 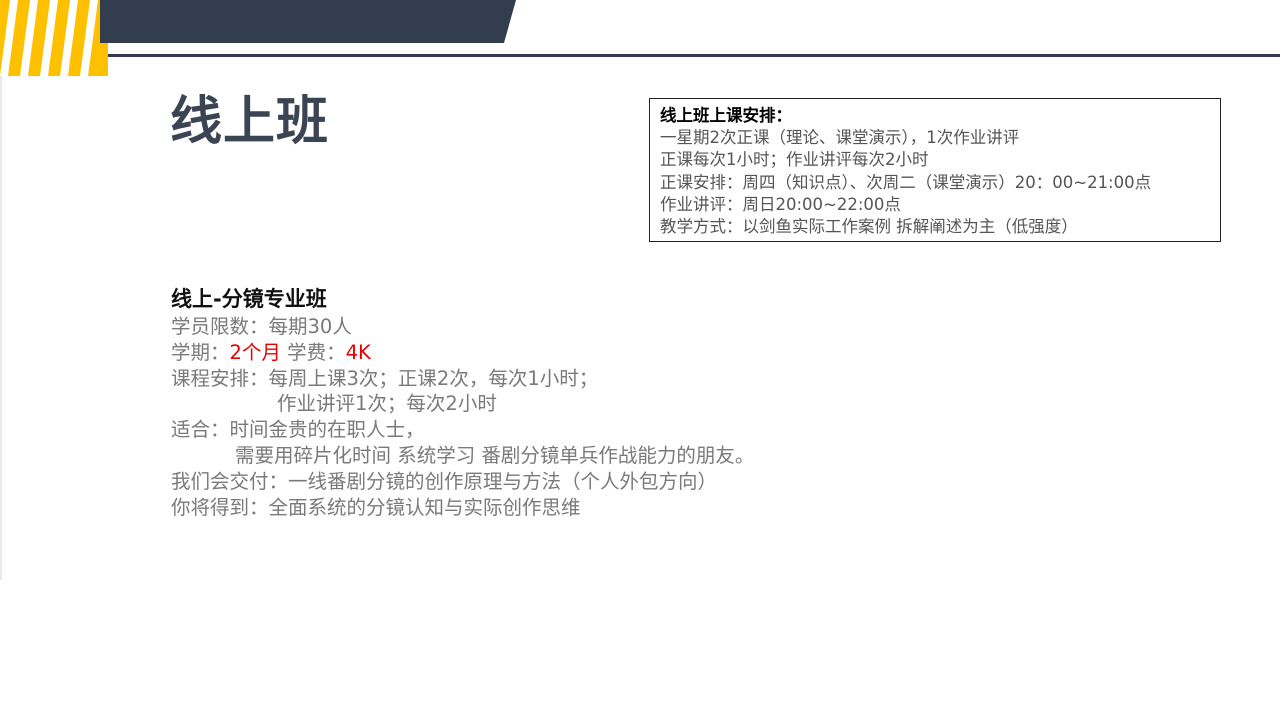 I want to click on schedule-line: 作业讲评：周日20:00~22:00点, so click(x=780, y=204).